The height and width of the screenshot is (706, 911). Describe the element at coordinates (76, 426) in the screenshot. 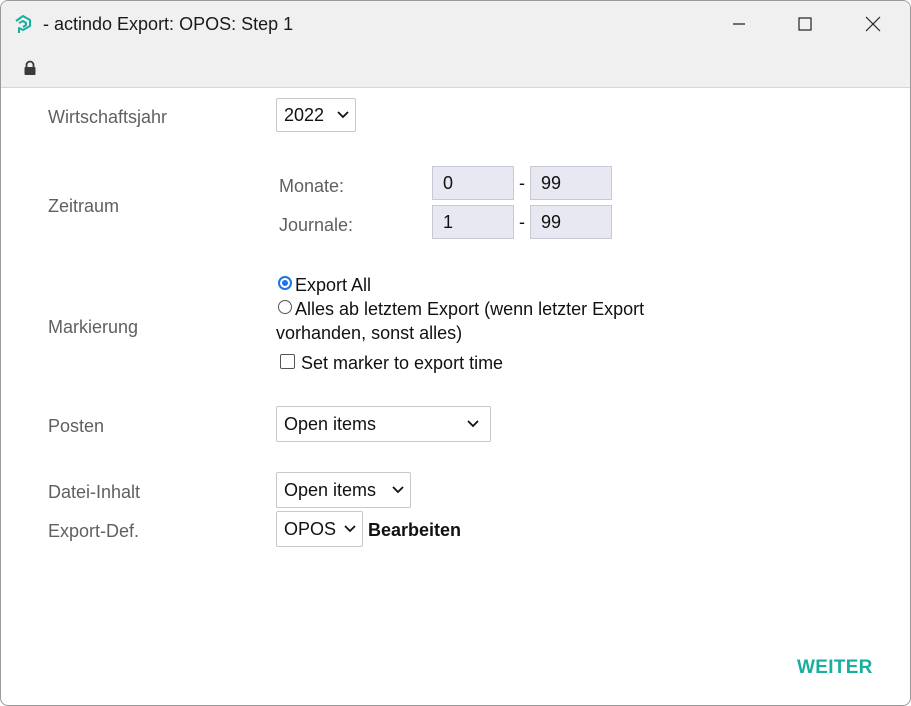

I see `items-label: Posten` at that location.